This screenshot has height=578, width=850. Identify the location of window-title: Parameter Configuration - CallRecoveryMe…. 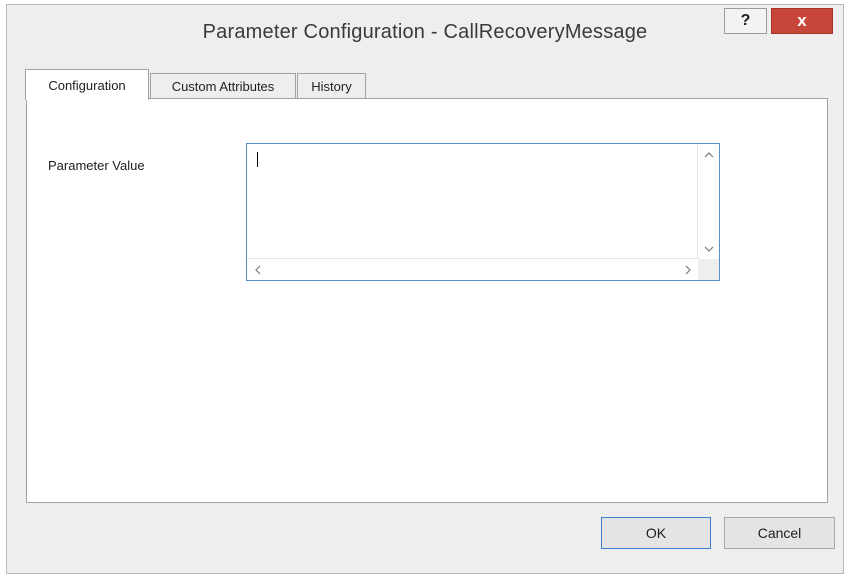
(425, 32).